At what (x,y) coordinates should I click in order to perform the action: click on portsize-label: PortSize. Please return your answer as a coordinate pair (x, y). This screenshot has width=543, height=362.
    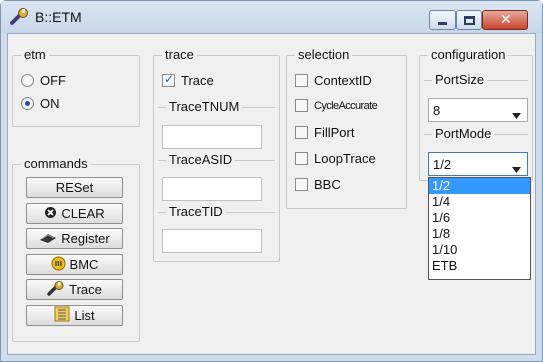
    Looking at the image, I should click on (460, 79).